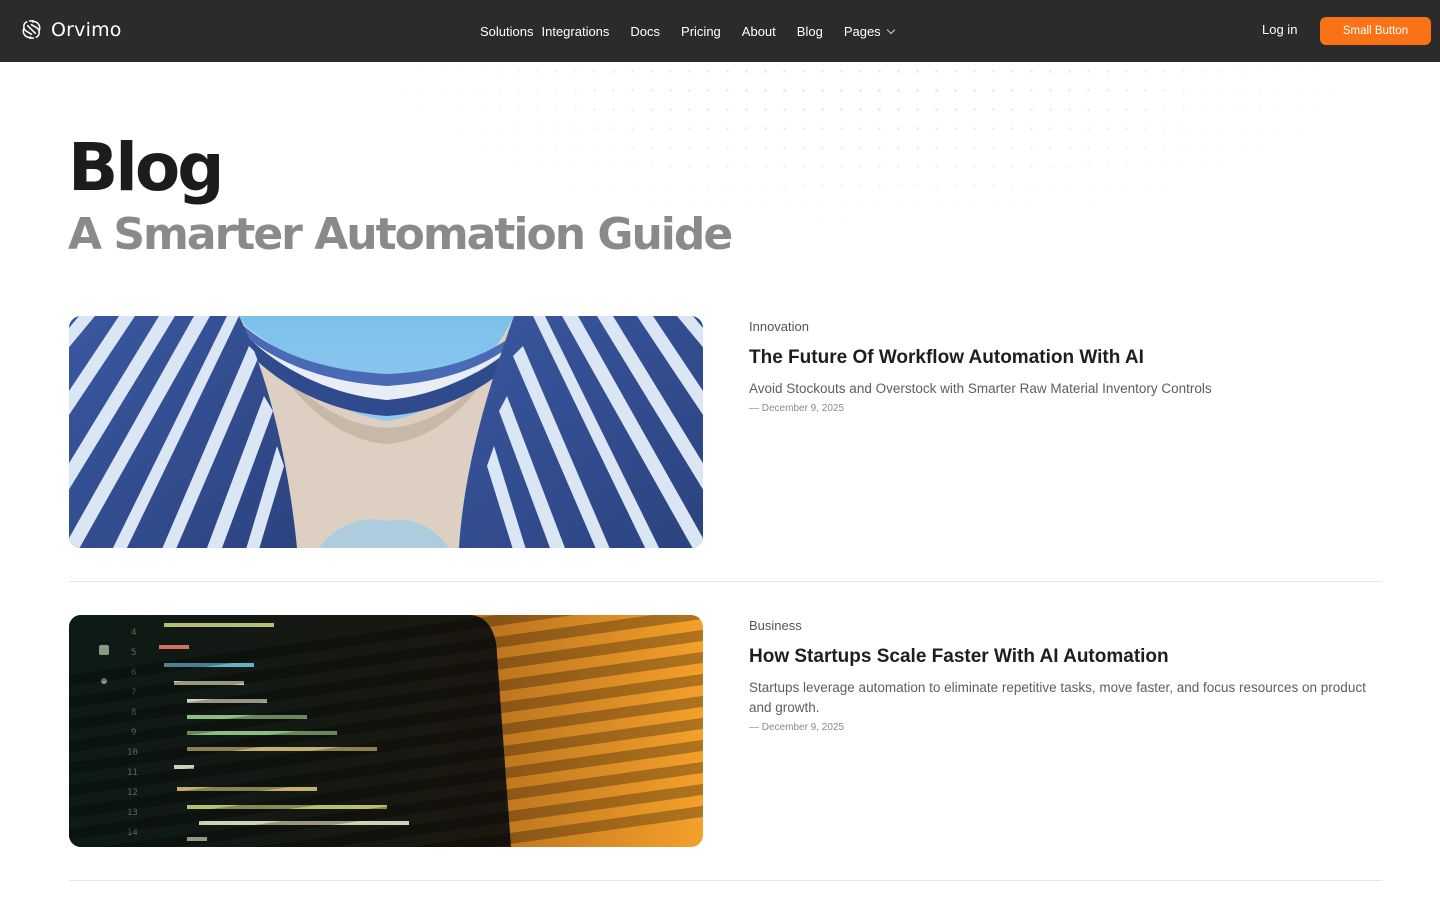 The image size is (1440, 900). What do you see at coordinates (1064, 327) in the screenshot?
I see `post-category: Innovation` at bounding box center [1064, 327].